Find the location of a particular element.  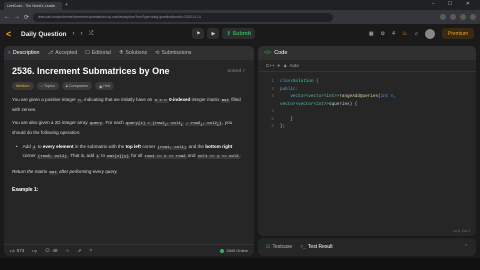

like-button: 👍︎ 573 is located at coordinates (17, 251).